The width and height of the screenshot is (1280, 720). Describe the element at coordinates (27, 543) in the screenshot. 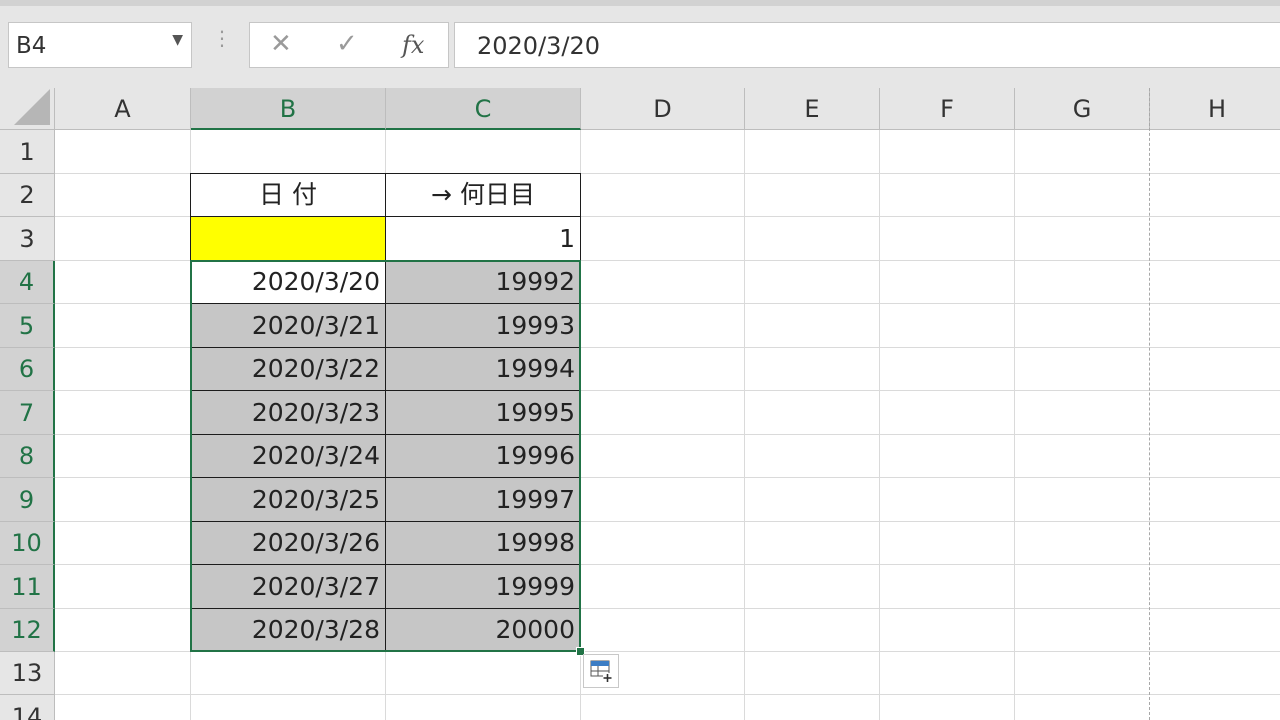

I see `row-header-10: 10` at that location.